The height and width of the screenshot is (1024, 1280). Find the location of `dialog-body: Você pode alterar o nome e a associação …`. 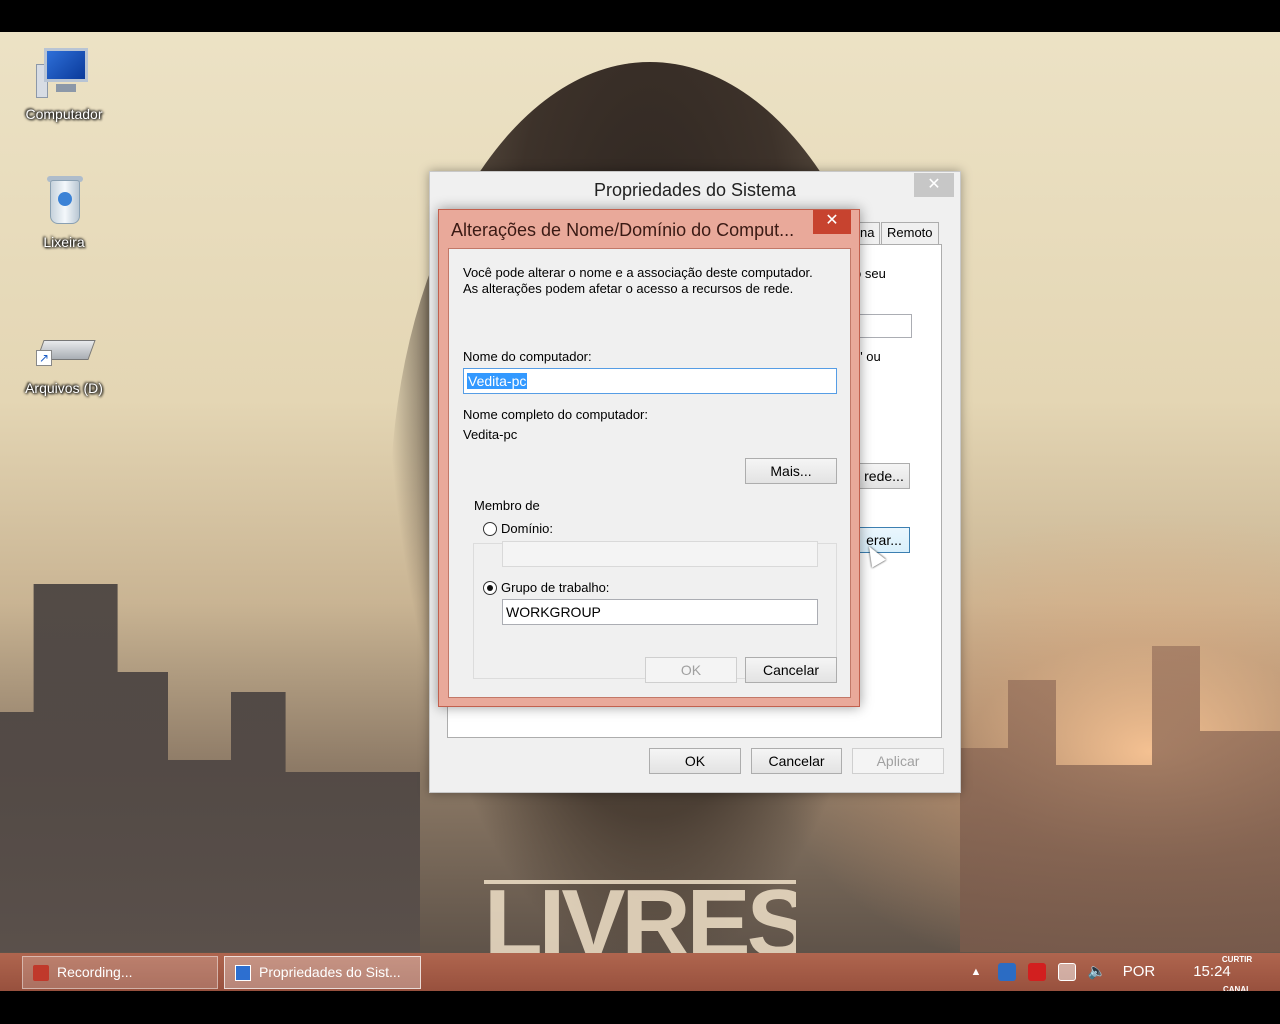

dialog-body: Você pode alterar o nome e a associação … is located at coordinates (649, 473).